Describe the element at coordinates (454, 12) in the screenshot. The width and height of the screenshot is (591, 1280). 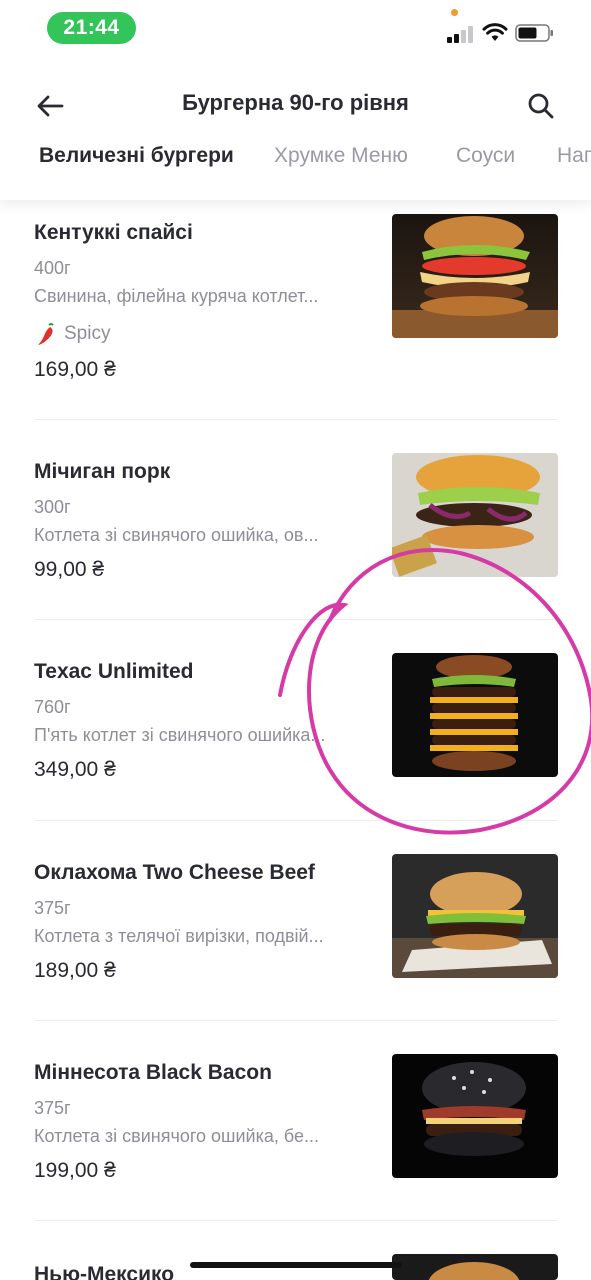
I see `privacy-indicator-dot` at that location.